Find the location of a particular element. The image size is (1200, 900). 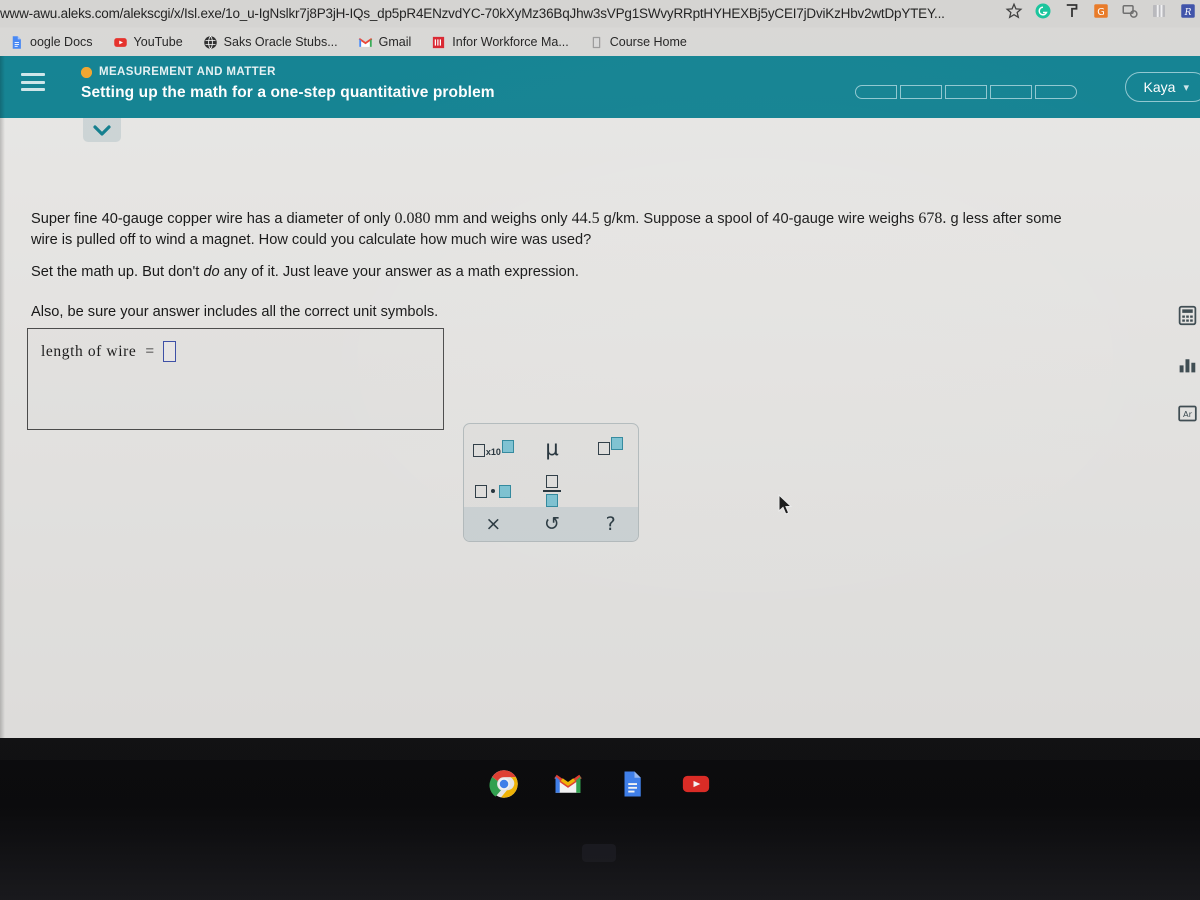

grammarly-icon is located at coordinates (1043, 11).